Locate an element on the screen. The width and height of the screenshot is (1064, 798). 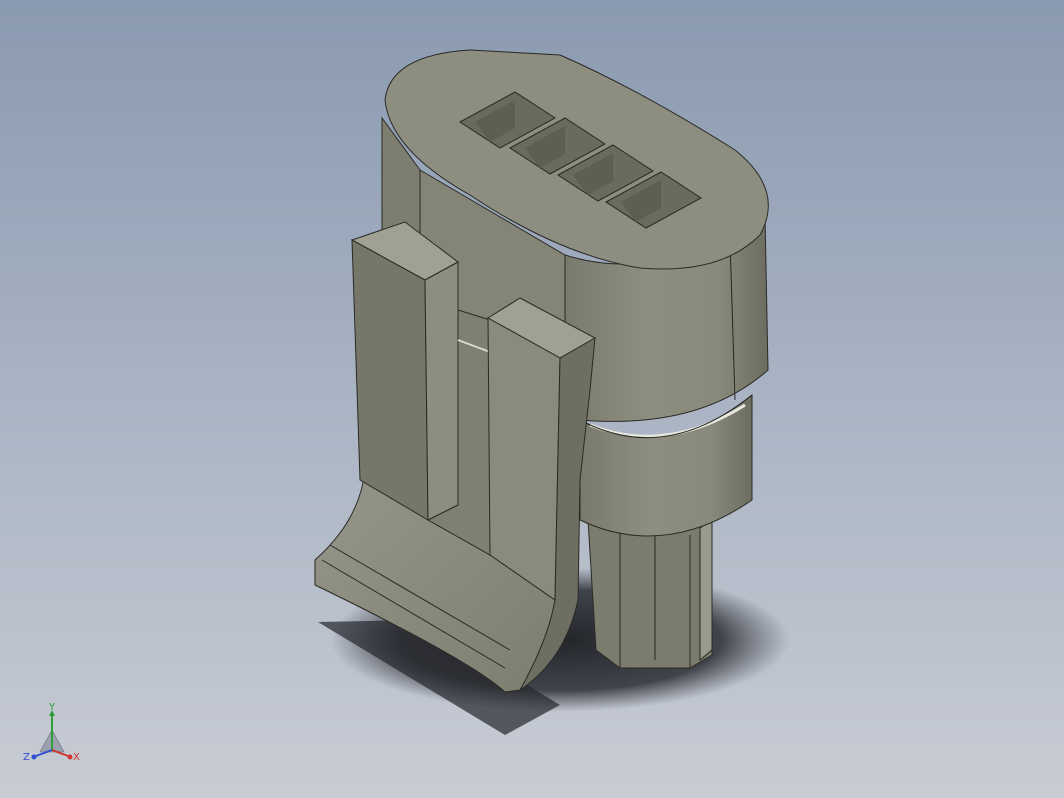
z-axis: Z is located at coordinates (38, 756).